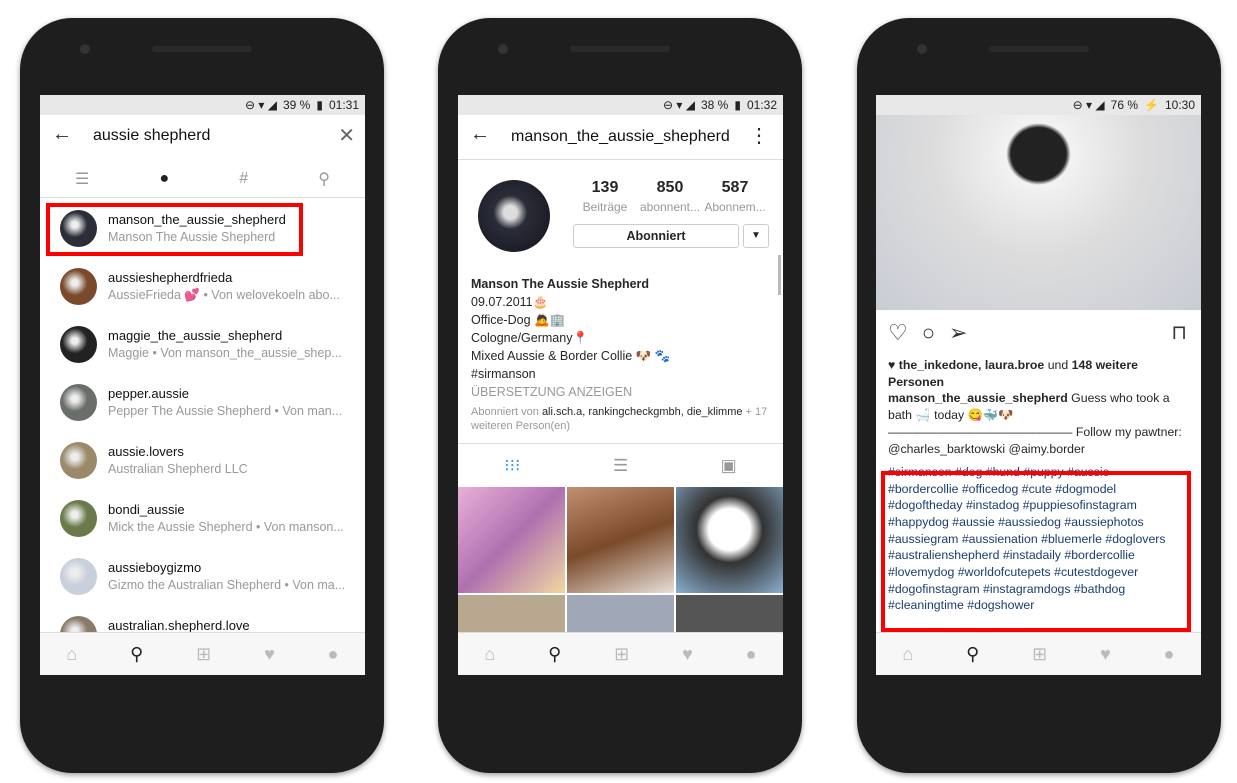 The image size is (1237, 783). Describe the element at coordinates (779, 275) in the screenshot. I see `scrollbar` at that location.